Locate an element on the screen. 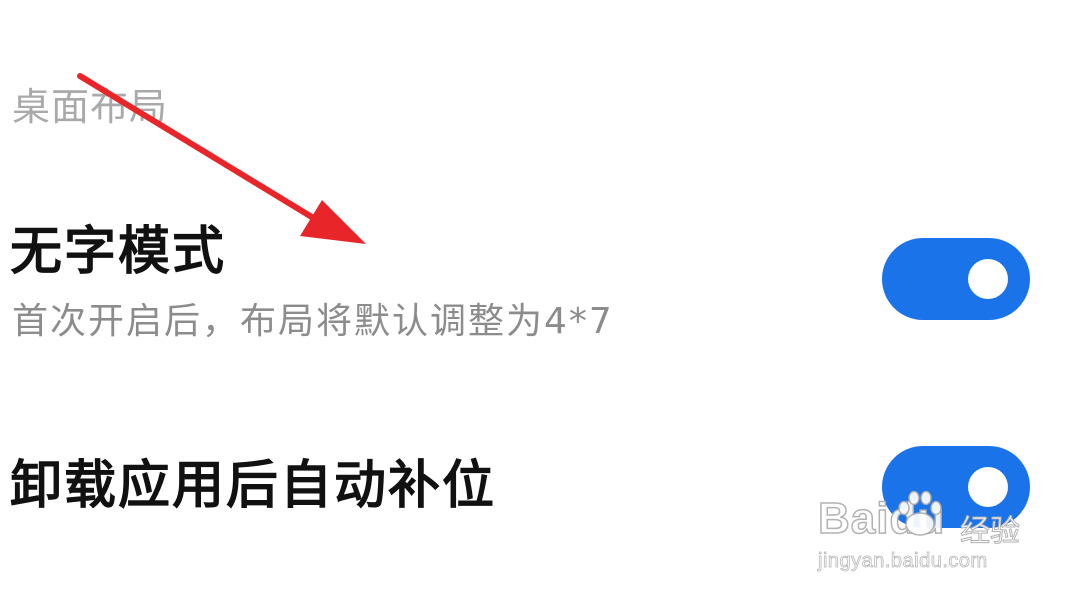  watermark-logo-cn: 经验 is located at coordinates (990, 532).